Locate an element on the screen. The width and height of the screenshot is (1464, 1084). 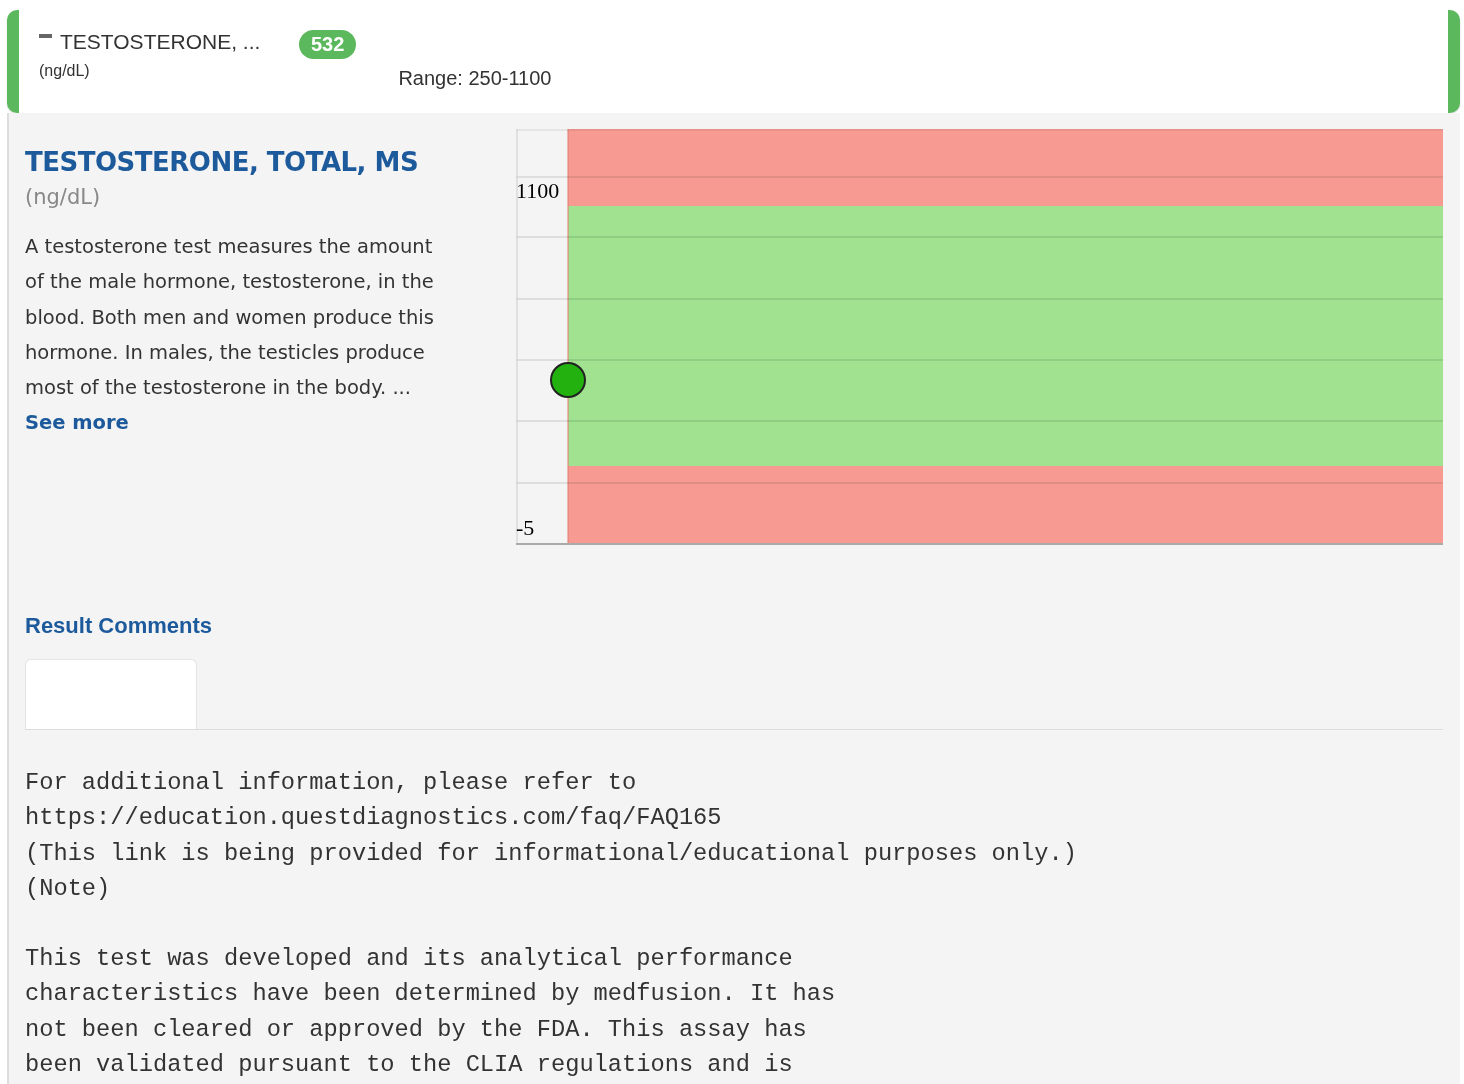
axis-label: 1100 is located at coordinates (538, 190).